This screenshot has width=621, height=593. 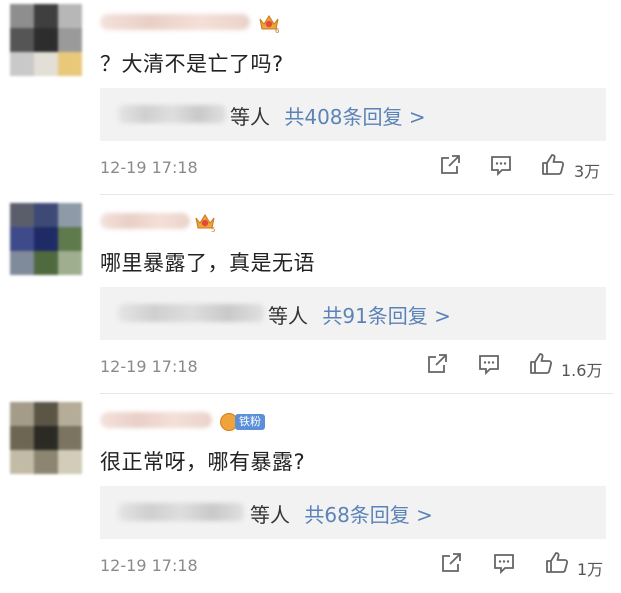 I want to click on reply-count-link: 共91条回复 >, so click(x=386, y=316).